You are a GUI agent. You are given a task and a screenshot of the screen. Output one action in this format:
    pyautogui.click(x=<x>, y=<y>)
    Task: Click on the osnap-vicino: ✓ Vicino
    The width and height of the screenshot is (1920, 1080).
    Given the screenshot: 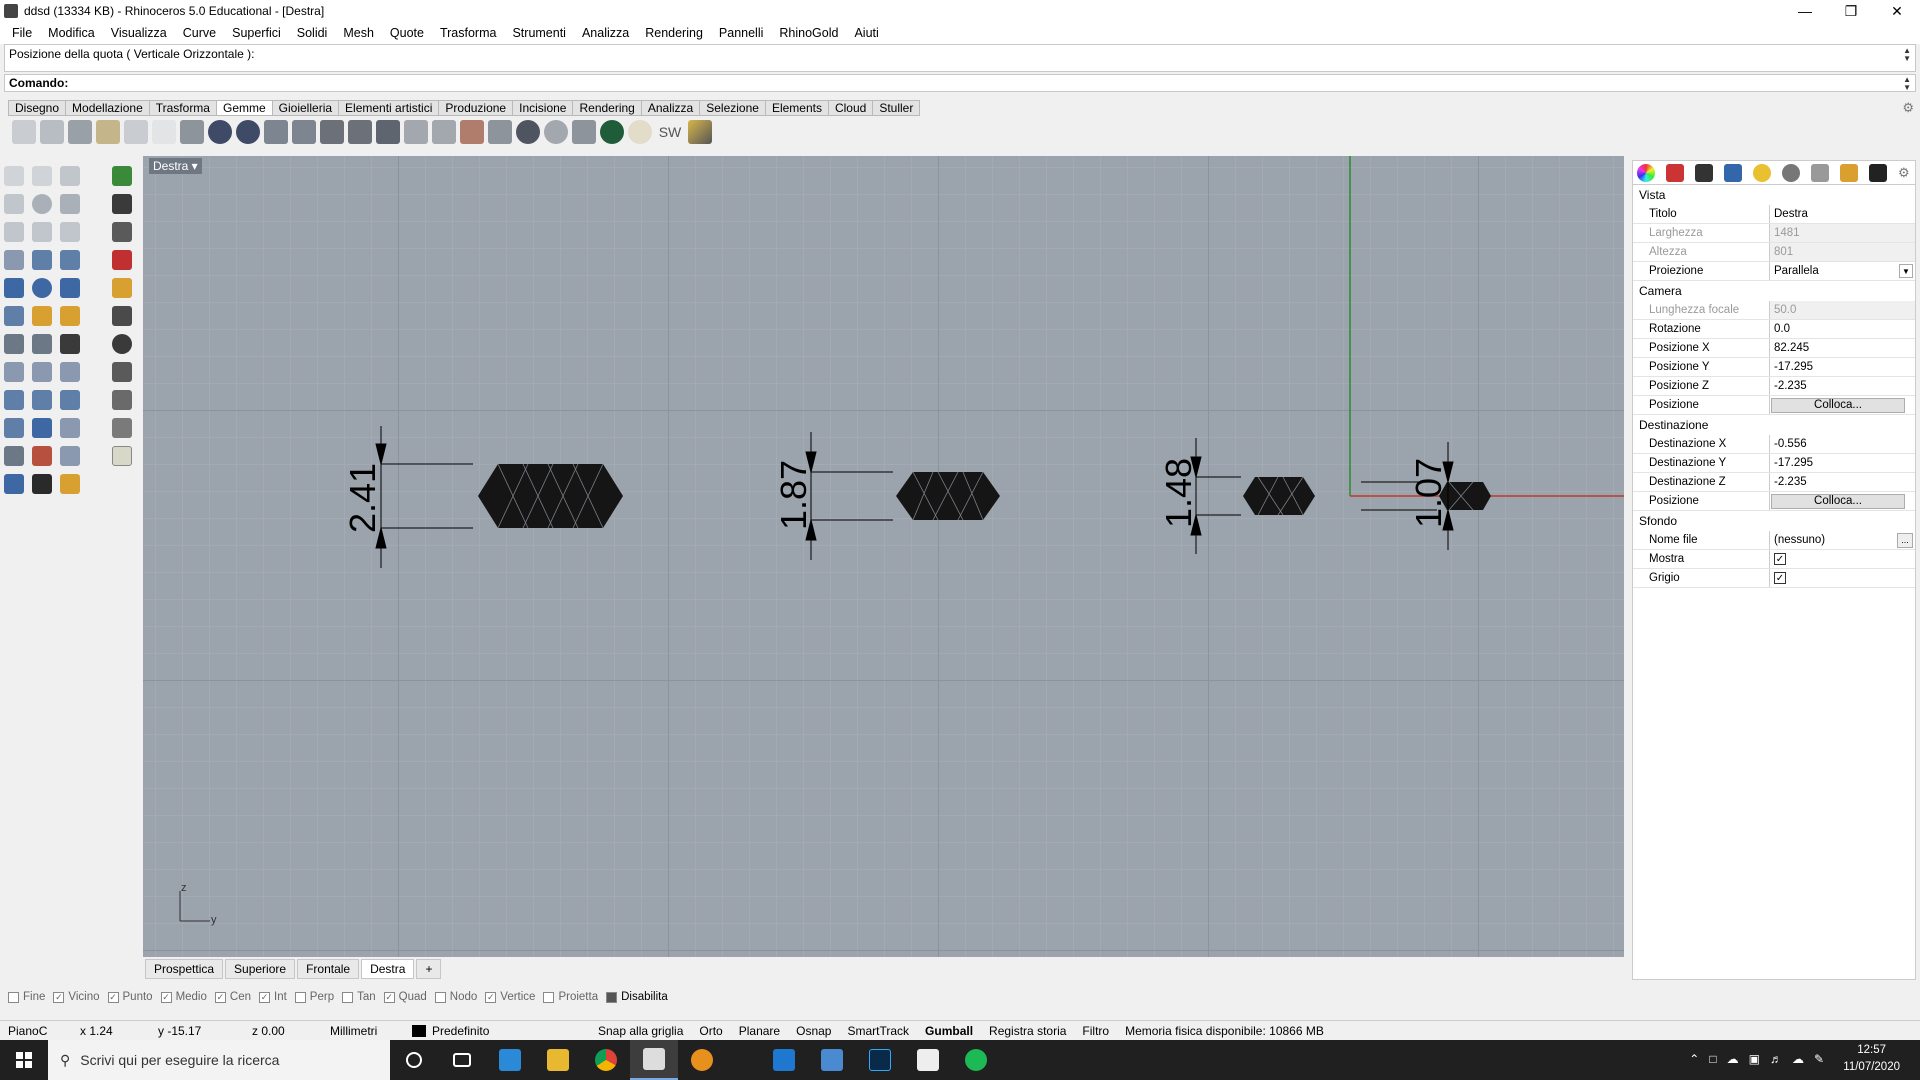 What is the action you would take?
    pyautogui.click(x=76, y=997)
    